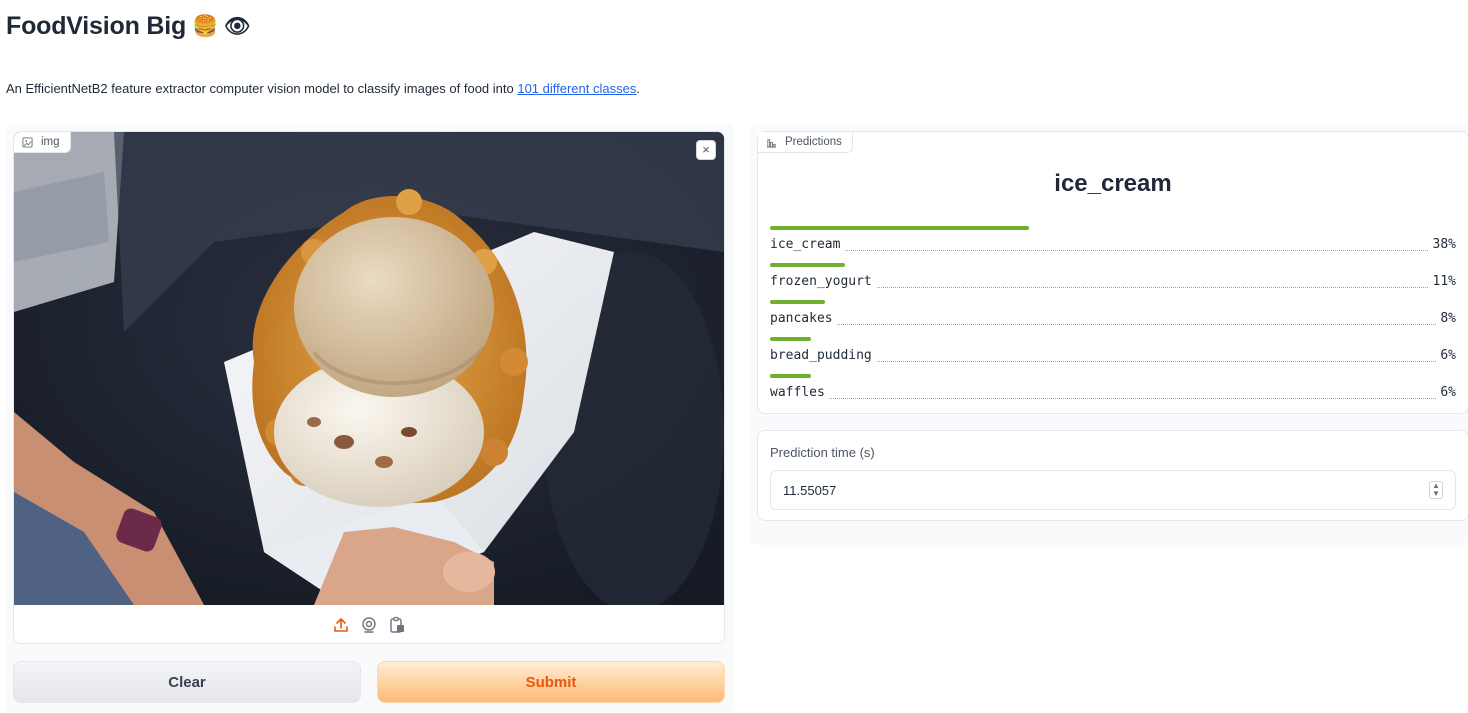 Image resolution: width=1468 pixels, height=713 pixels. What do you see at coordinates (1442, 244) in the screenshot?
I see `confidence-percent: 38%` at bounding box center [1442, 244].